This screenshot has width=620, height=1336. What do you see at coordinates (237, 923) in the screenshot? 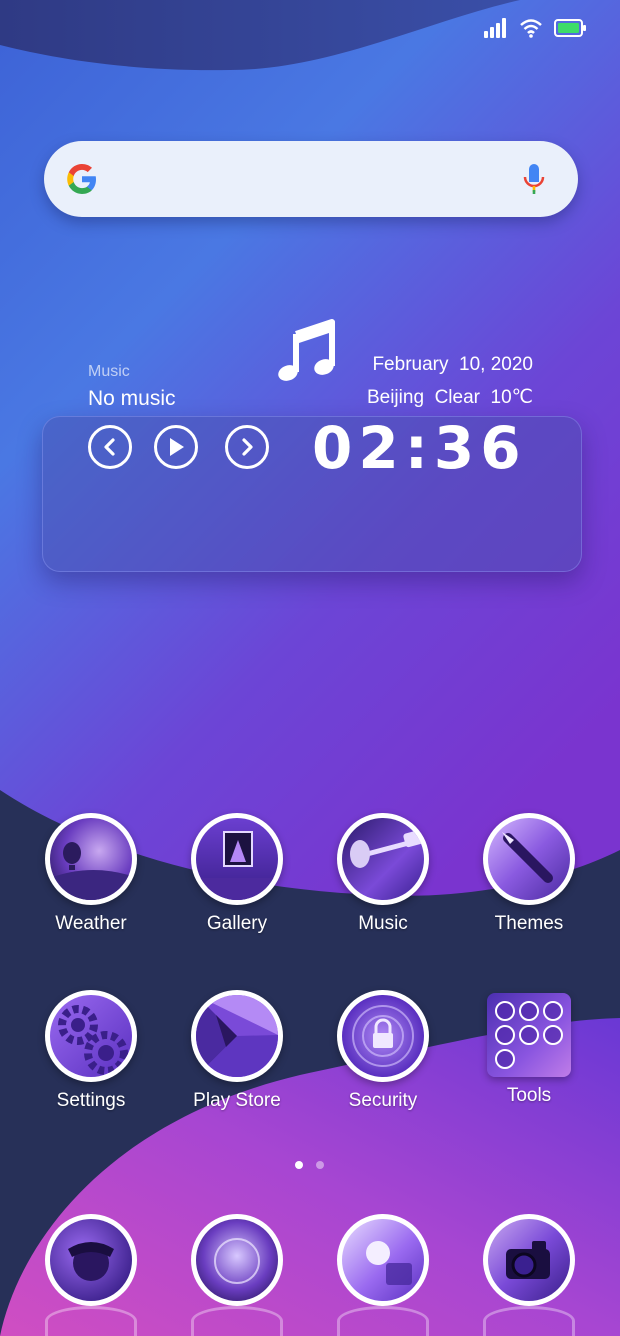
I see `app-label: Gallery` at bounding box center [237, 923].